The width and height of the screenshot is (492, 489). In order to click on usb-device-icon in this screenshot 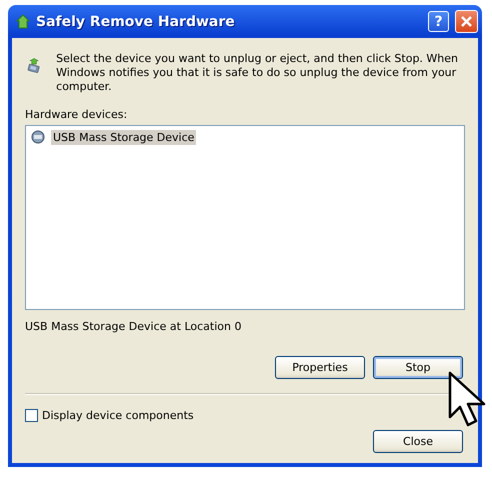, I will do `click(38, 137)`.